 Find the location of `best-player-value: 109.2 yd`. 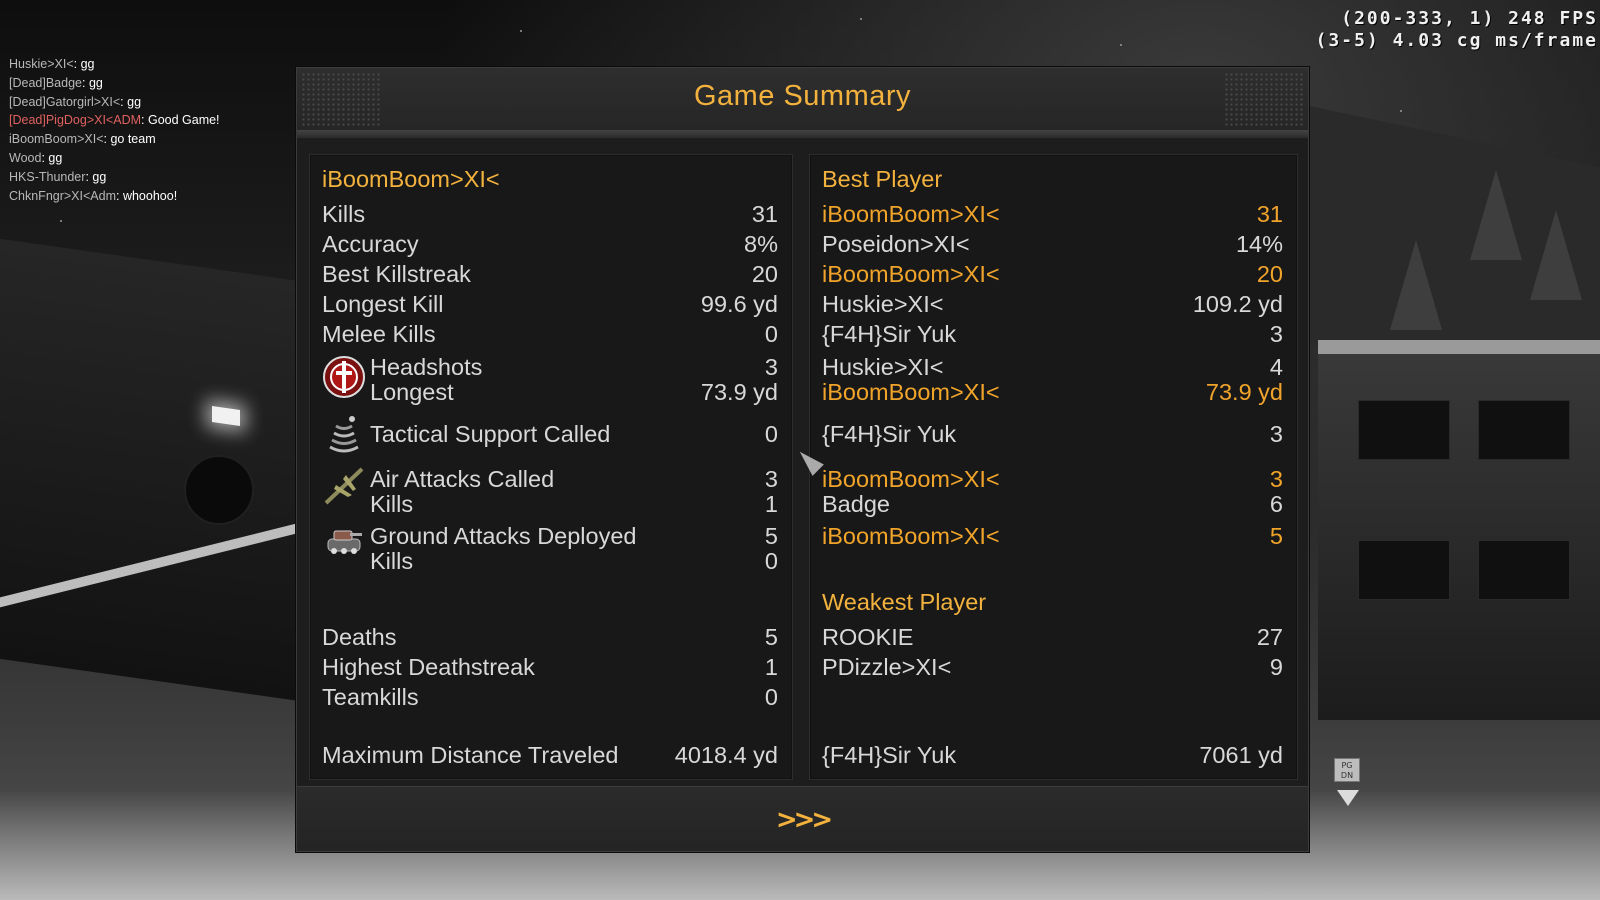

best-player-value: 109.2 yd is located at coordinates (1237, 304).